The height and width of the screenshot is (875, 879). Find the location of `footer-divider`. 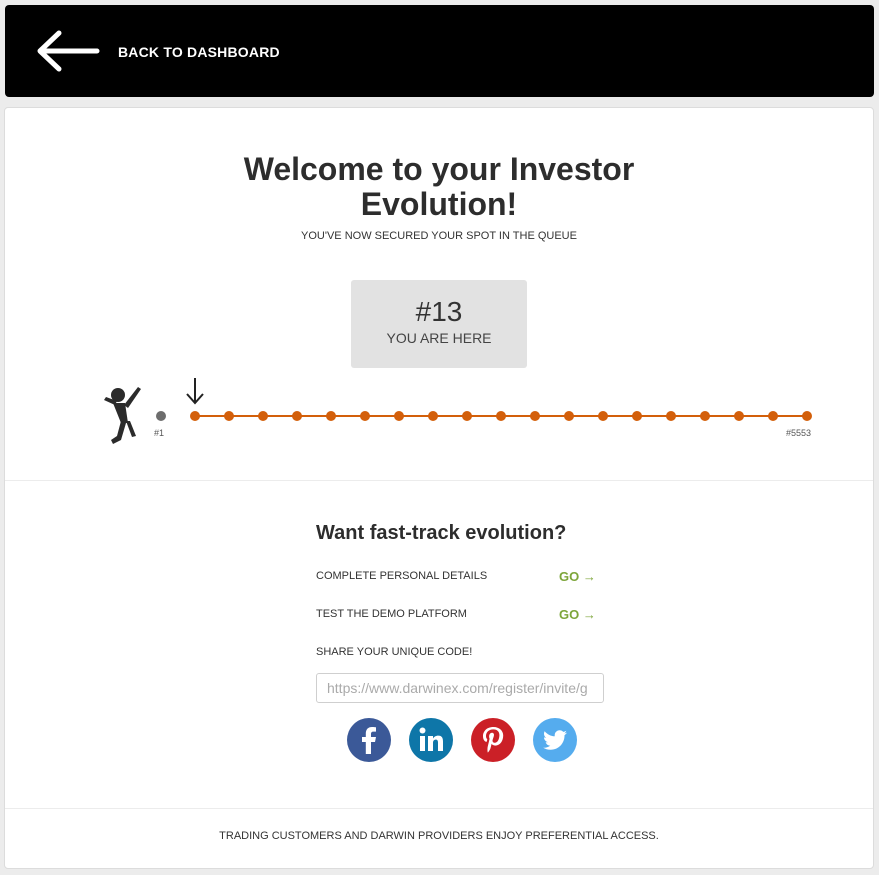

footer-divider is located at coordinates (439, 808).